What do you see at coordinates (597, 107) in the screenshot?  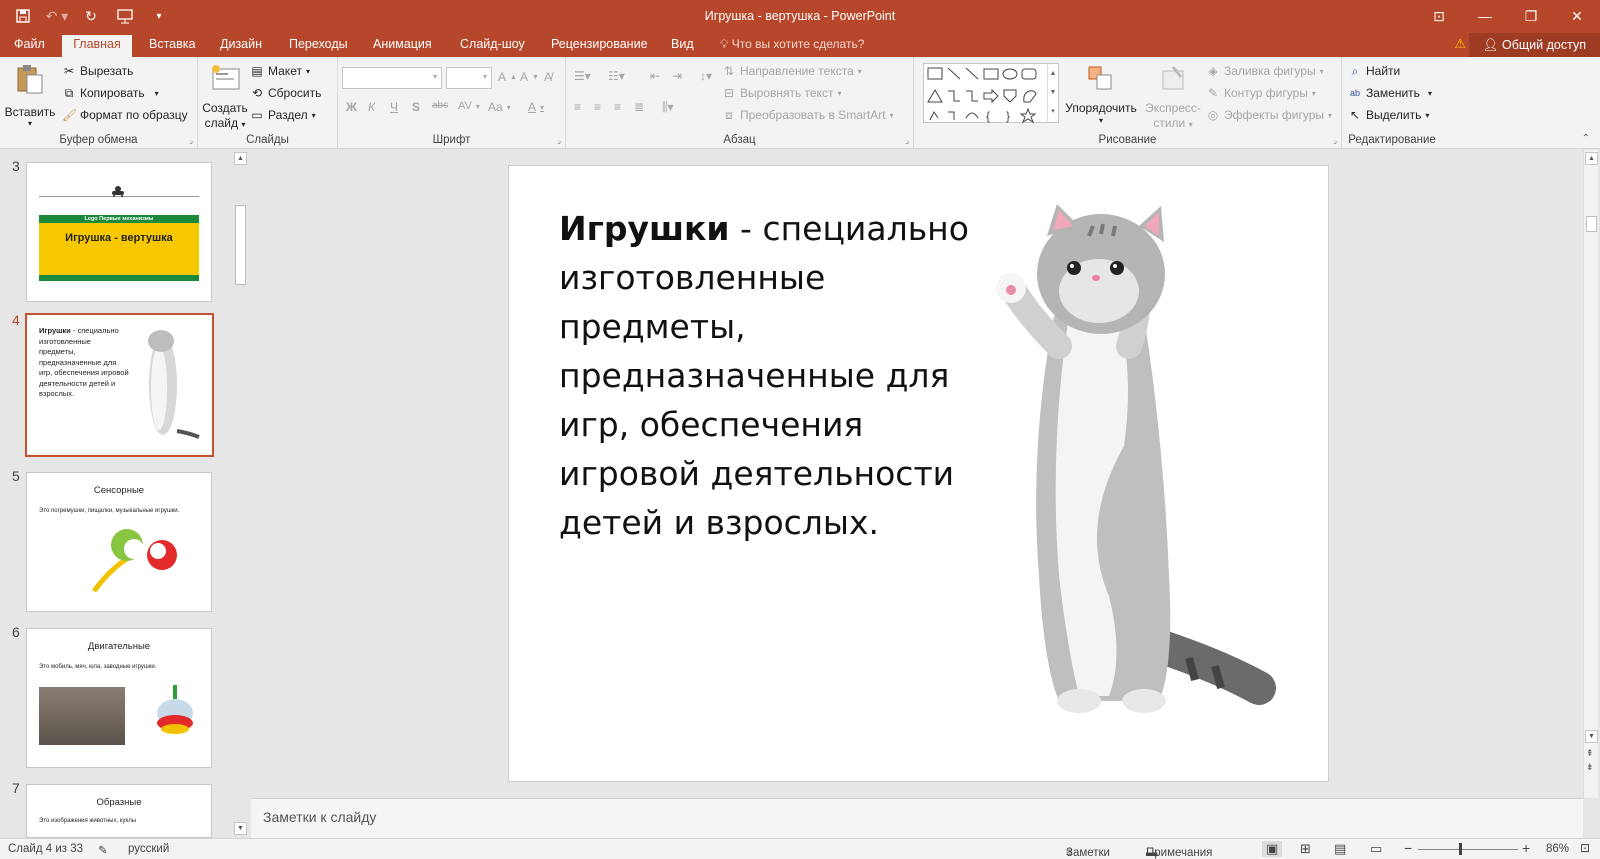 I see `align-center-icon: ≡` at bounding box center [597, 107].